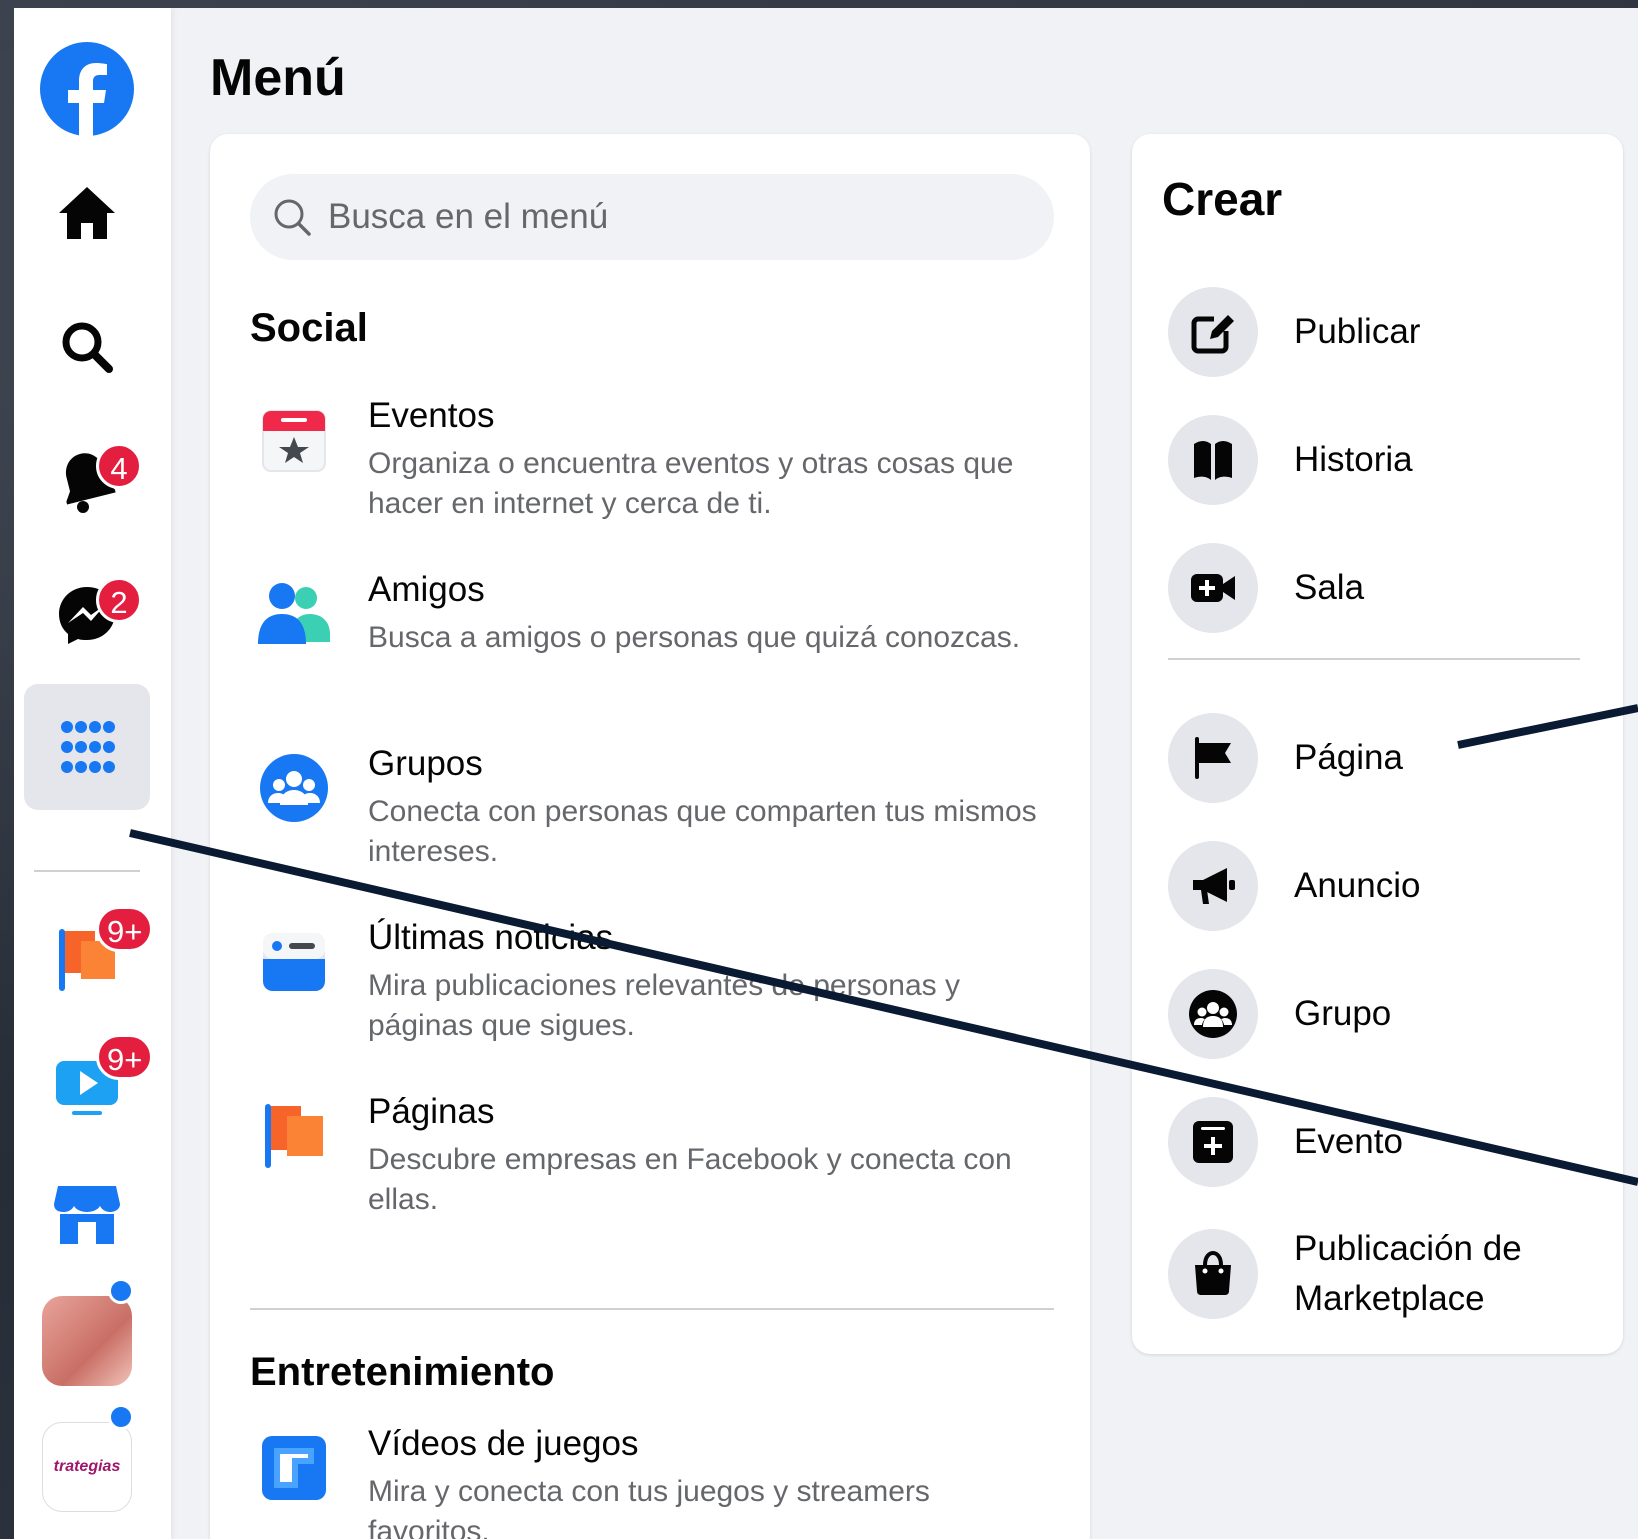 This screenshot has height=1539, width=1638. Describe the element at coordinates (652, 1309) in the screenshot. I see `section-divider` at that location.